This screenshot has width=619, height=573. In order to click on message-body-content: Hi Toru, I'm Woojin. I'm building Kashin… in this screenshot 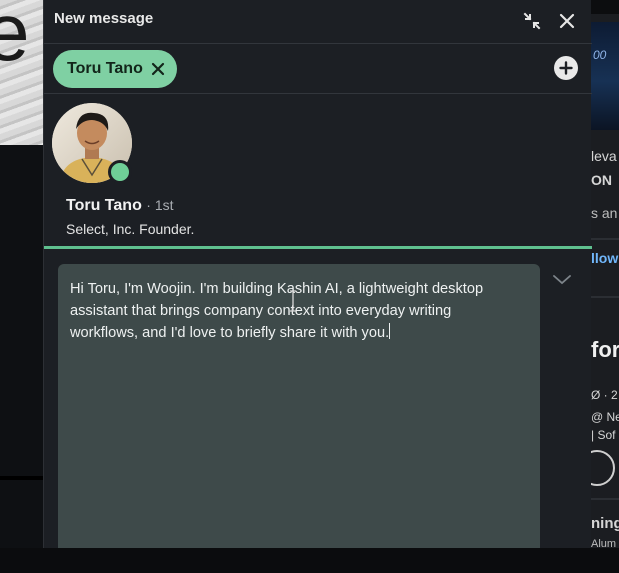, I will do `click(277, 311)`.